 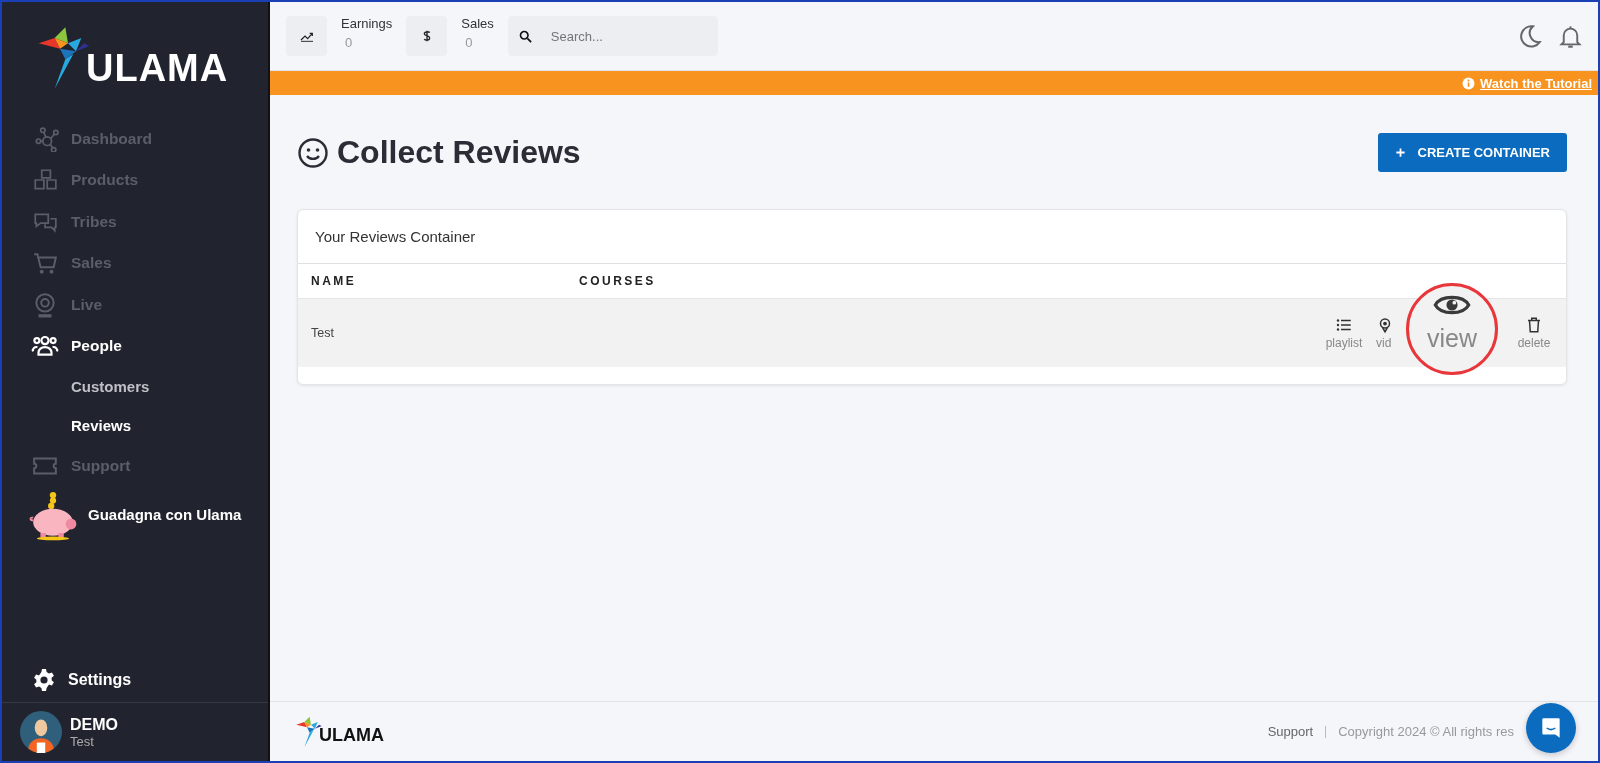 I want to click on column-header: NAME, so click(x=334, y=281).